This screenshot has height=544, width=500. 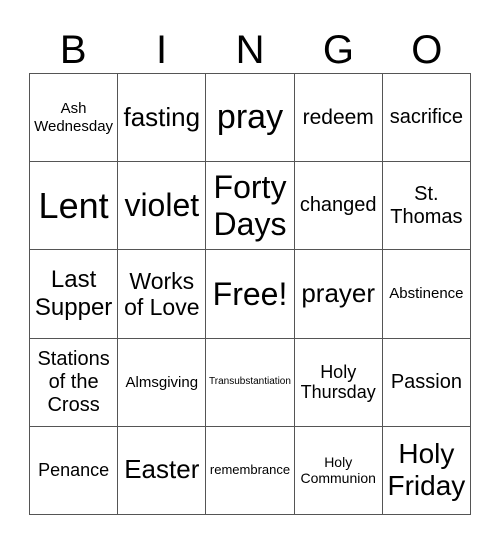 I want to click on bingo-header: B I N G O, so click(x=250, y=50).